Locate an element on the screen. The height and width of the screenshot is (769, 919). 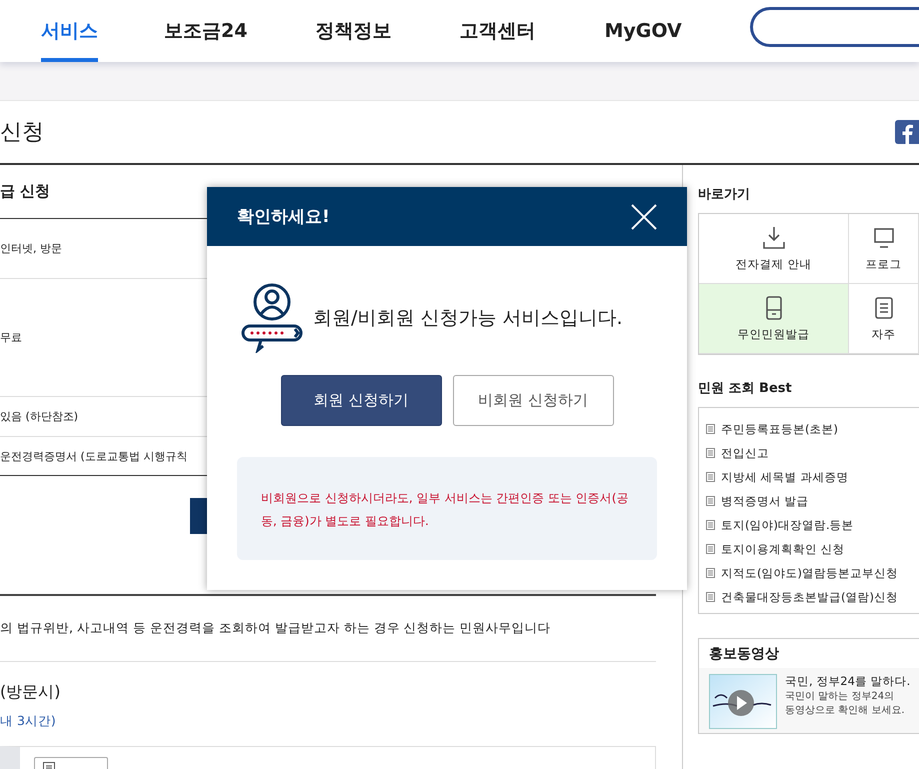
nav-tab: 정책정보 is located at coordinates (353, 31).